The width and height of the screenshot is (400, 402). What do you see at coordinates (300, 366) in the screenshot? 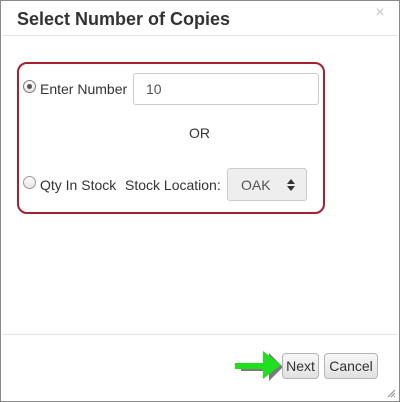
I see `next-button: Next` at bounding box center [300, 366].